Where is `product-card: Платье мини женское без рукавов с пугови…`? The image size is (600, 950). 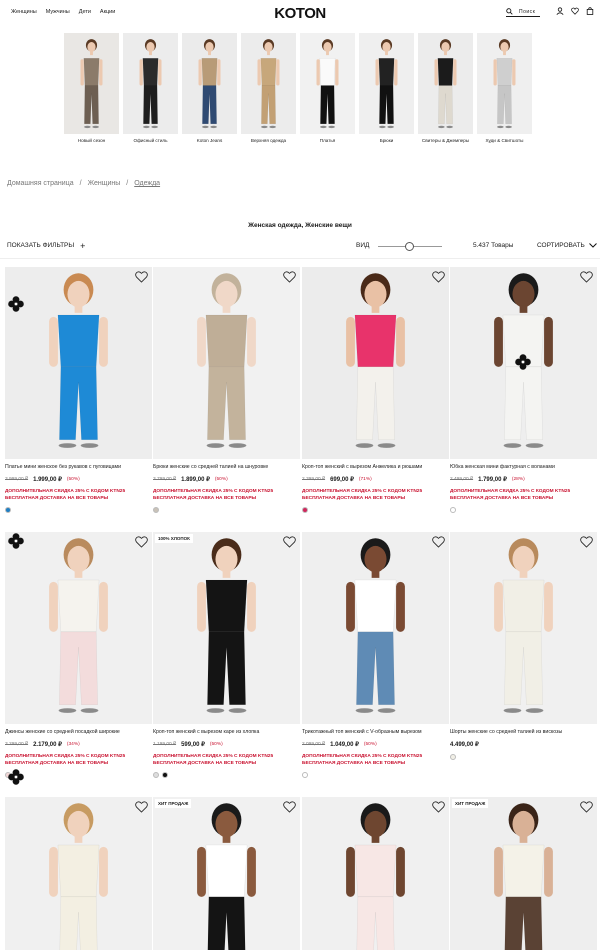 product-card: Платье мини женское без рукавов с пугови… is located at coordinates (78, 390).